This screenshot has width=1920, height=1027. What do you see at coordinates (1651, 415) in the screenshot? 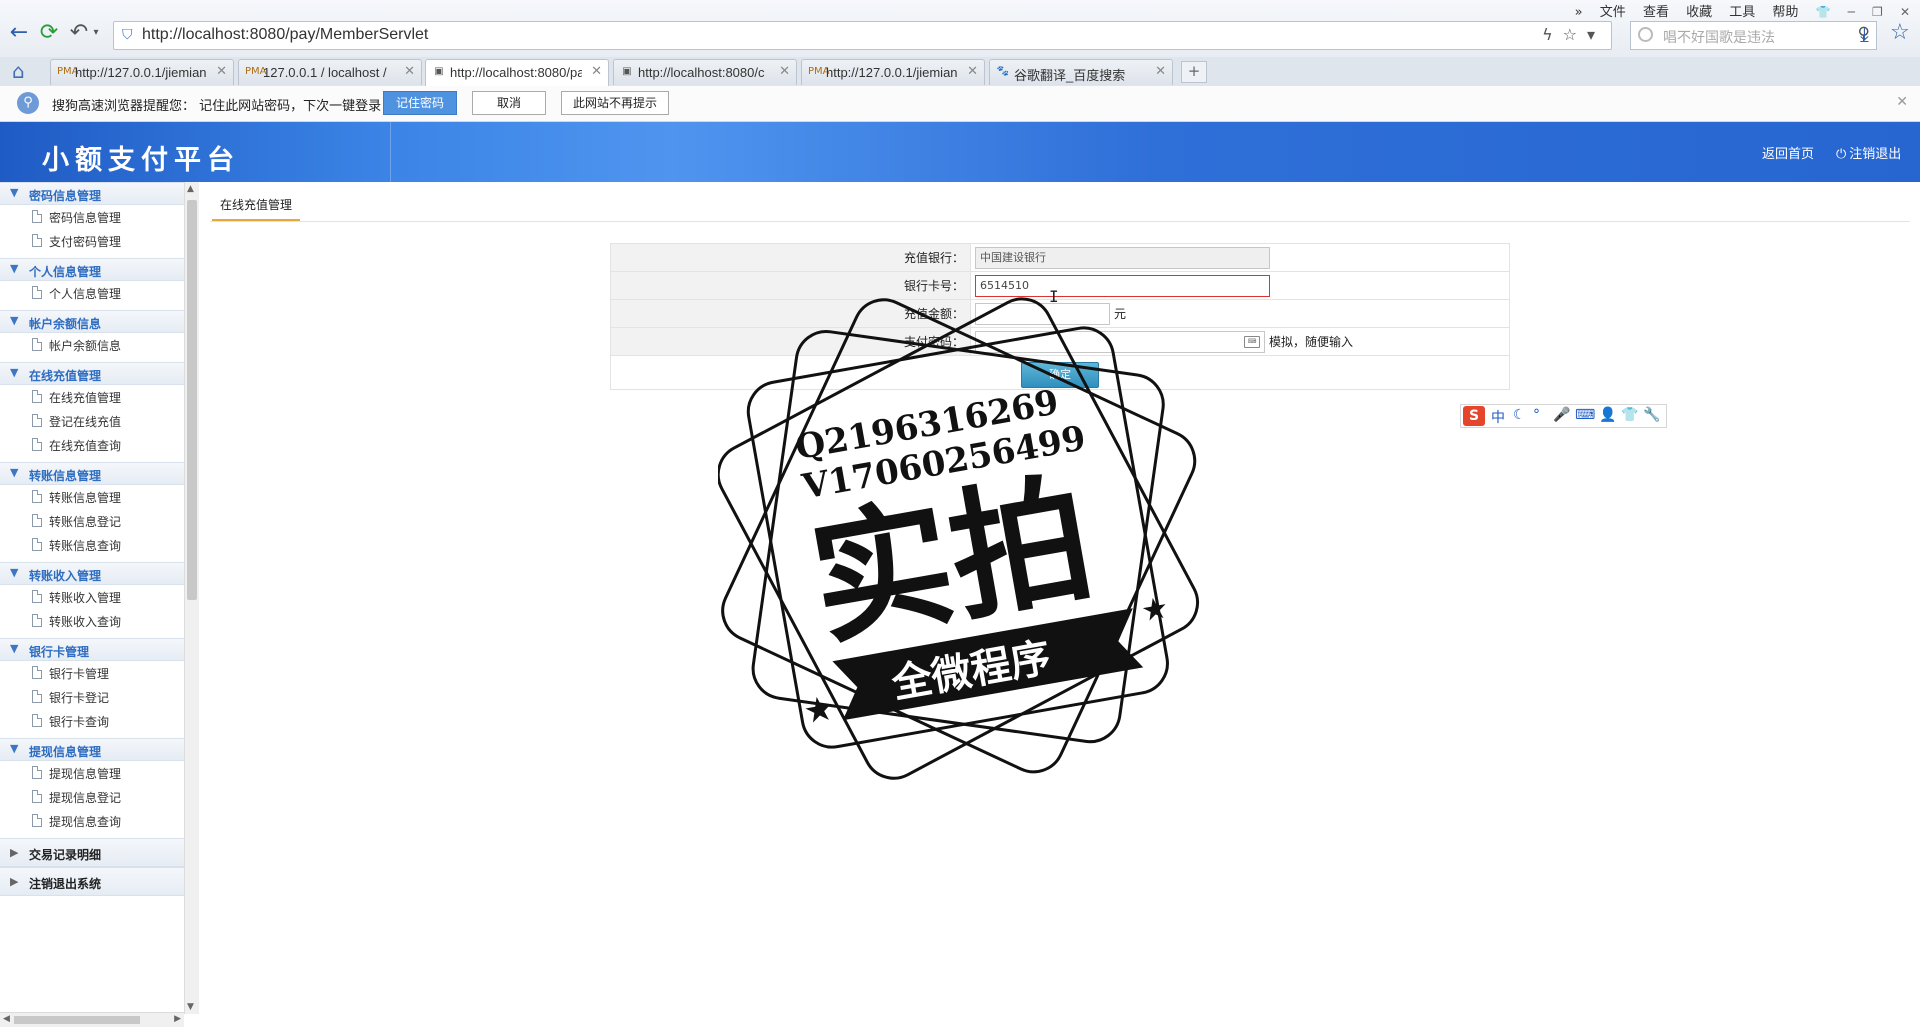
I see `wrench-icon: 🔧` at bounding box center [1651, 415].